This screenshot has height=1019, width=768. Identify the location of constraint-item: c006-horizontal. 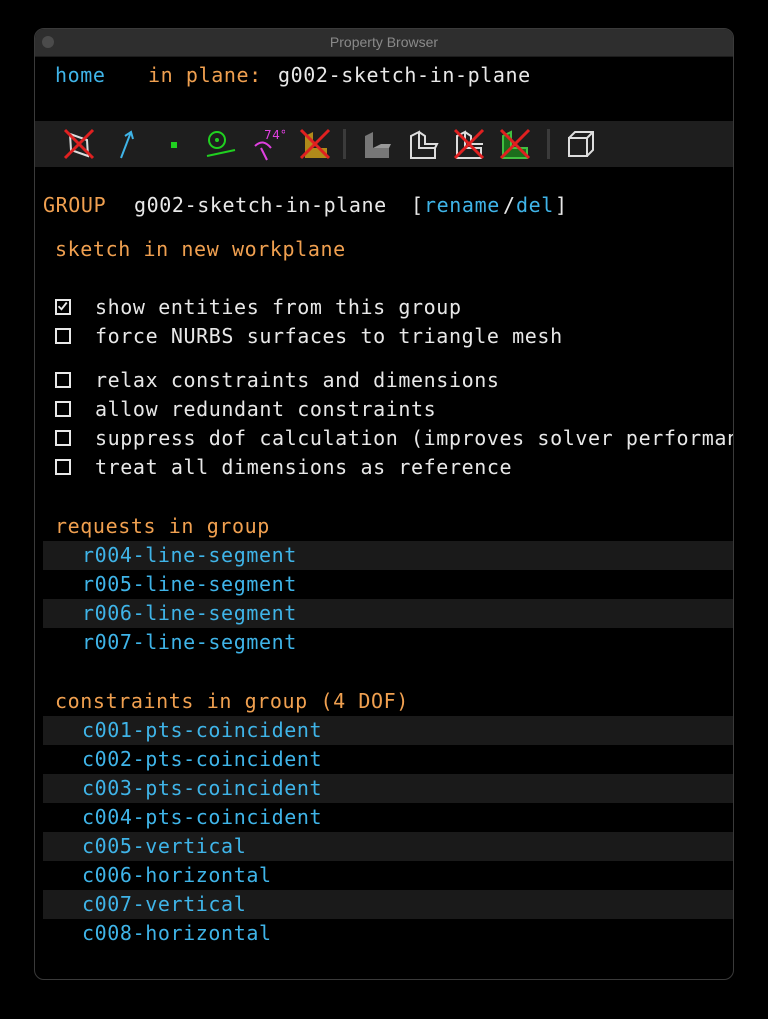
(388, 875).